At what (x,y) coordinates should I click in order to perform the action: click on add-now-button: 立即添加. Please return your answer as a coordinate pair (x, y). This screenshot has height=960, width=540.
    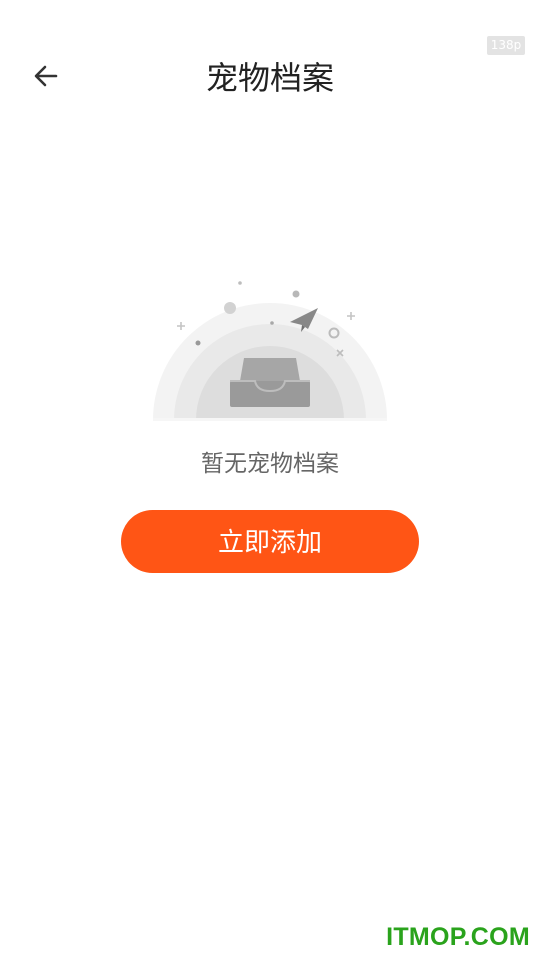
    Looking at the image, I should click on (270, 541).